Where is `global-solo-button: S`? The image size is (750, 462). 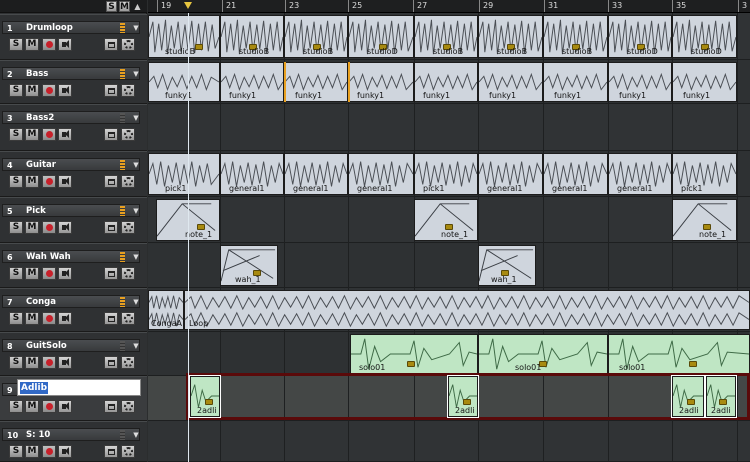
global-solo-button: S is located at coordinates (111, 6).